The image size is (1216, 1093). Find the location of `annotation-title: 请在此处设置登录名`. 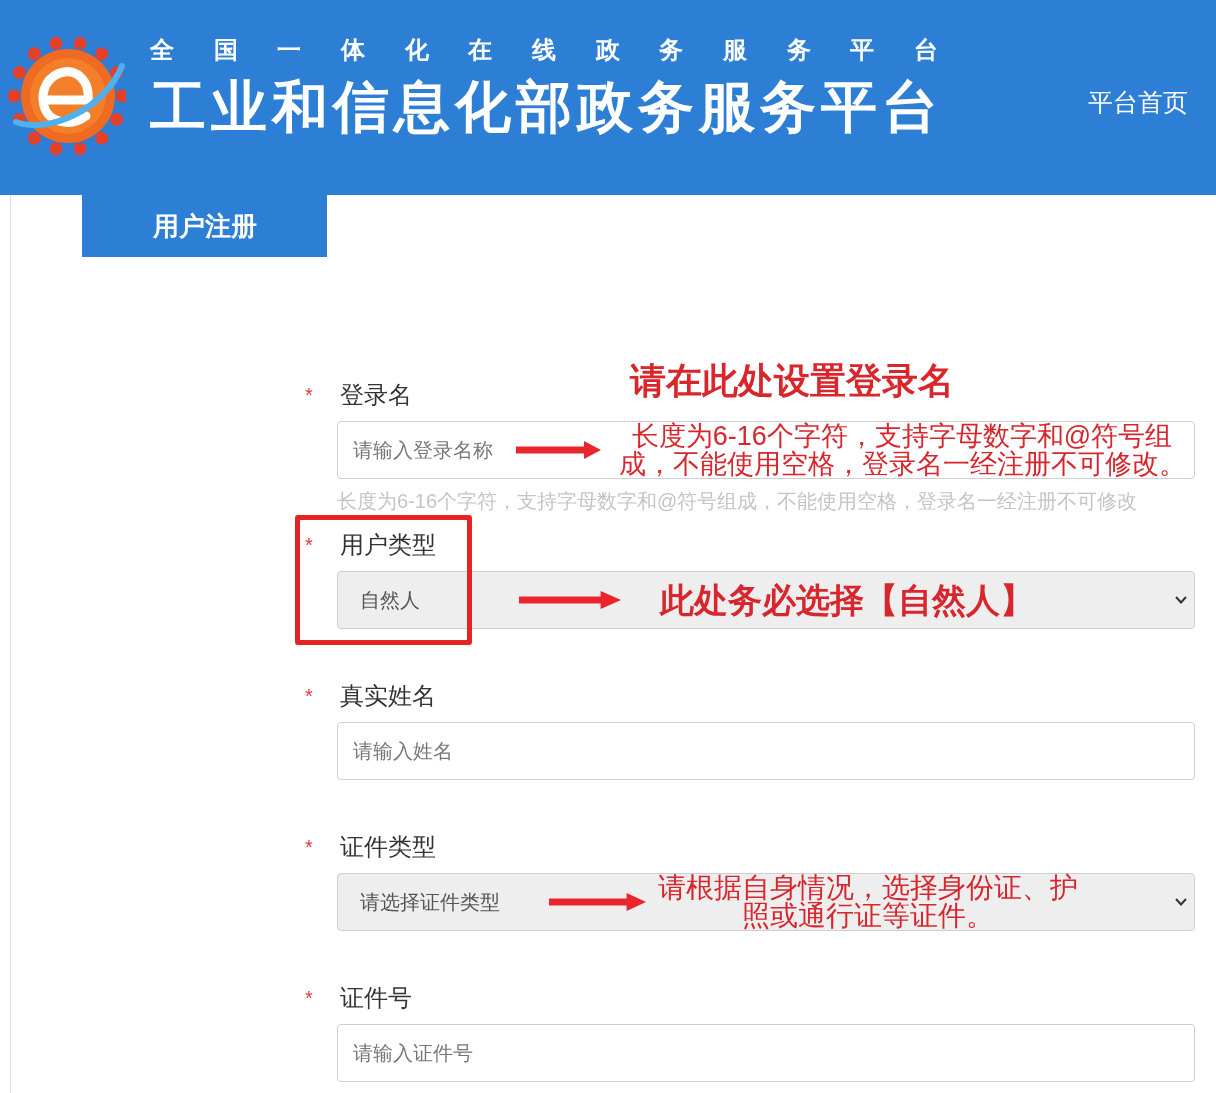

annotation-title: 请在此处设置登录名 is located at coordinates (792, 381).